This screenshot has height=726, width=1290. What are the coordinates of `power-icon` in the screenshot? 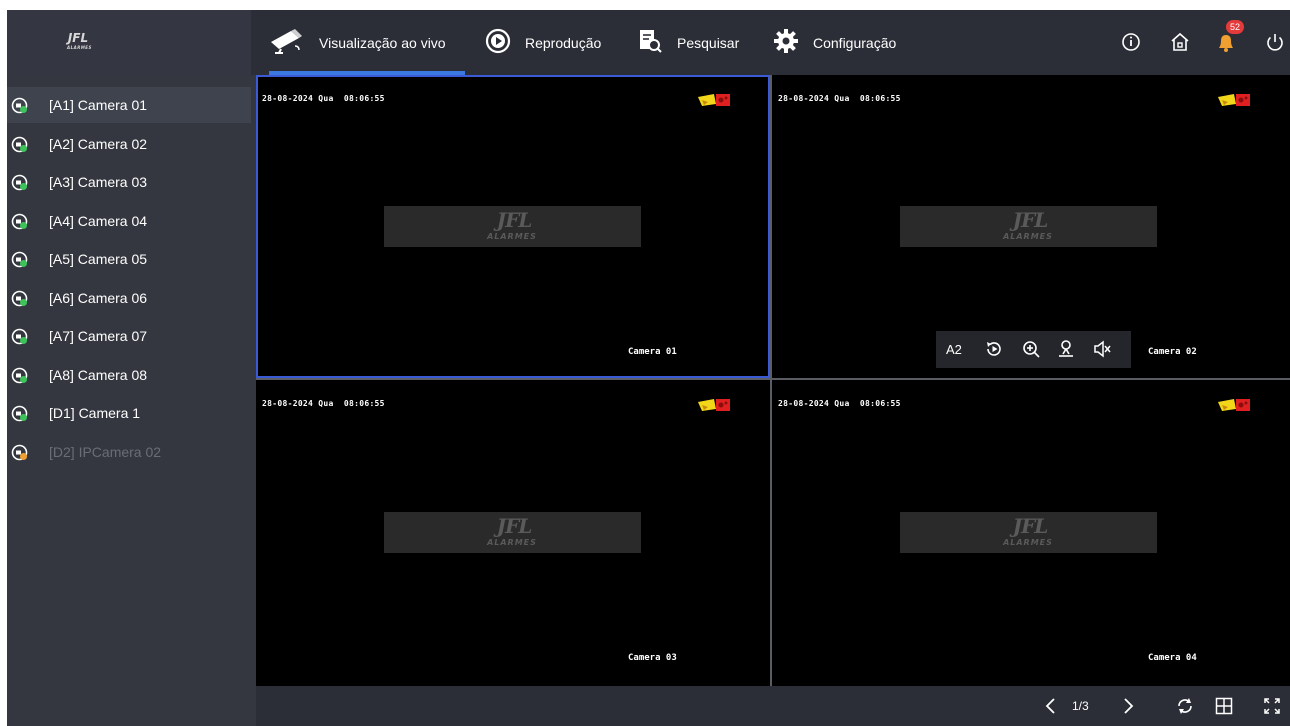 It's located at (1275, 42).